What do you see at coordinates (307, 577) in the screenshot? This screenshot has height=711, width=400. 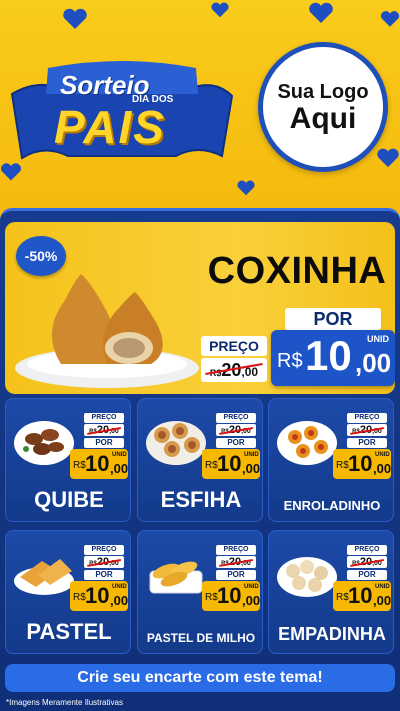 I see `empadinha-image` at bounding box center [307, 577].